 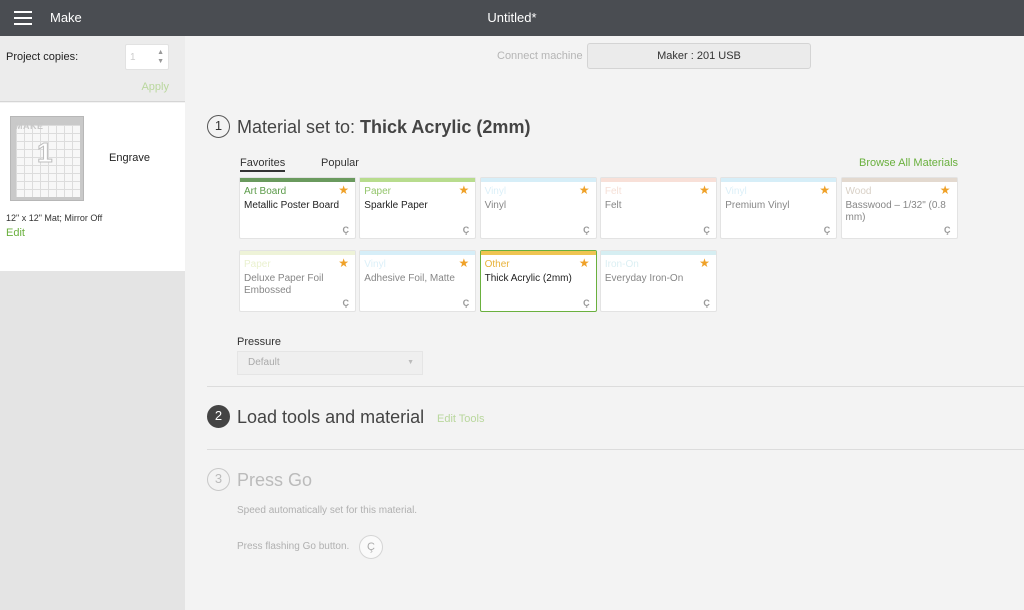 What do you see at coordinates (218, 479) in the screenshot?
I see `step-3-number: 3` at bounding box center [218, 479].